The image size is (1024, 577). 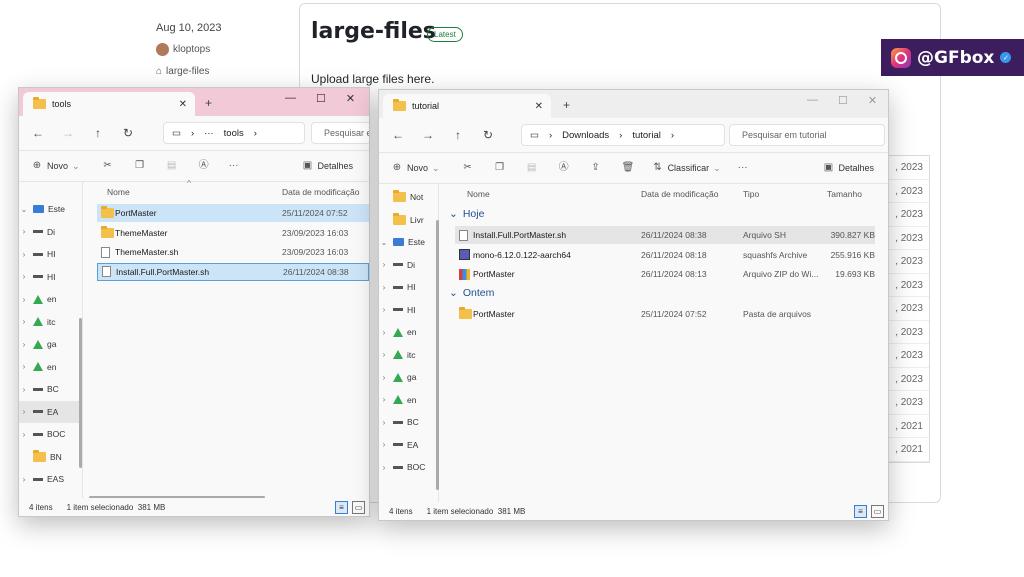 What do you see at coordinates (384, 242) in the screenshot?
I see `chevron-right-icon: ⌄` at bounding box center [384, 242].